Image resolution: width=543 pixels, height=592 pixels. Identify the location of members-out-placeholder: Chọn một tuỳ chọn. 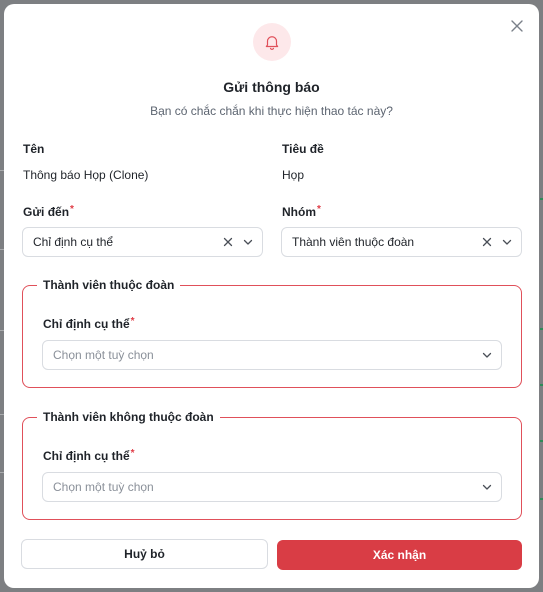
(103, 487).